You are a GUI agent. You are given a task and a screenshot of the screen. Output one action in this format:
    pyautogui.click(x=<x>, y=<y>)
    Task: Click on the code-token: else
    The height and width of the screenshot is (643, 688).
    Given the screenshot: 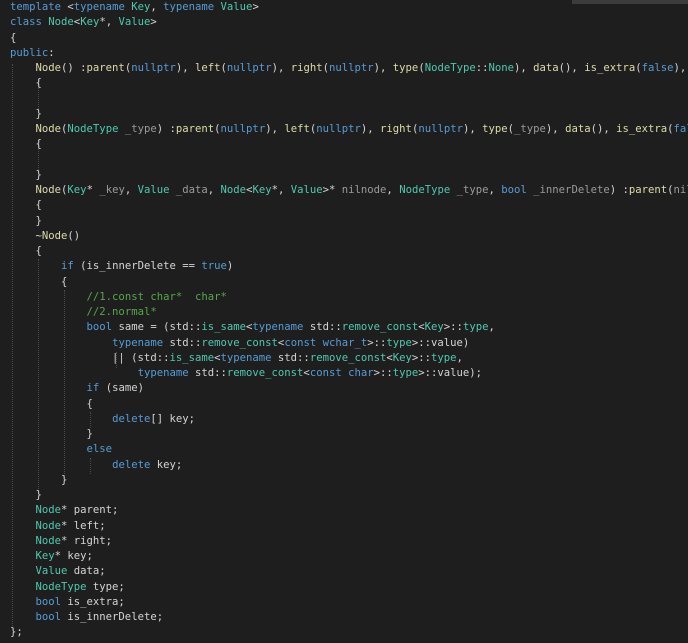 What is the action you would take?
    pyautogui.click(x=99, y=449)
    